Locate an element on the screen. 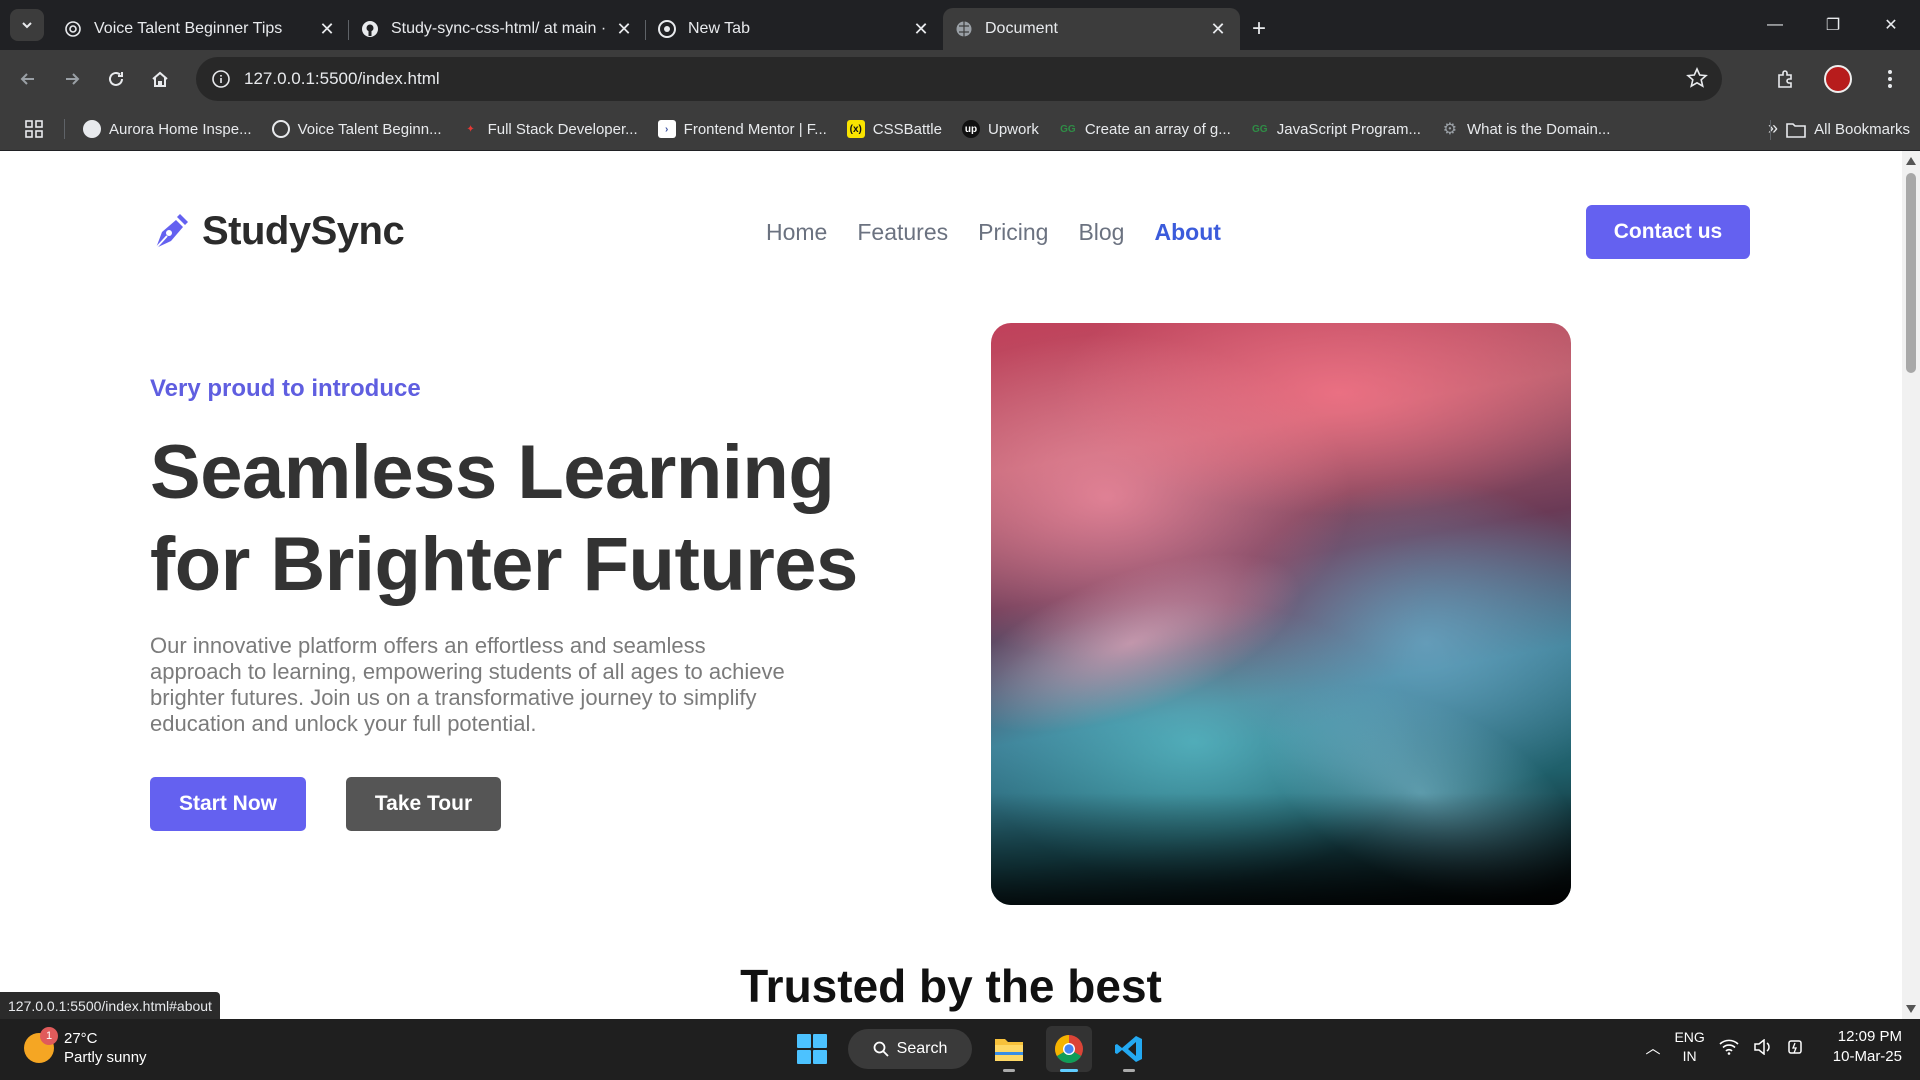 The height and width of the screenshot is (1080, 1920). running-indicator is located at coordinates (1129, 1070).